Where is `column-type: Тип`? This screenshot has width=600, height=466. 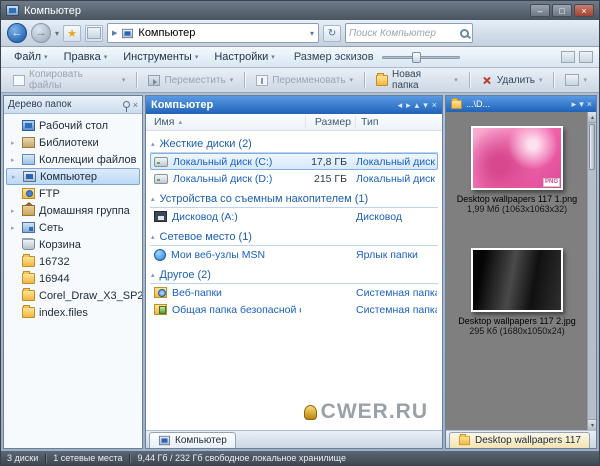 column-type: Тип is located at coordinates (399, 122).